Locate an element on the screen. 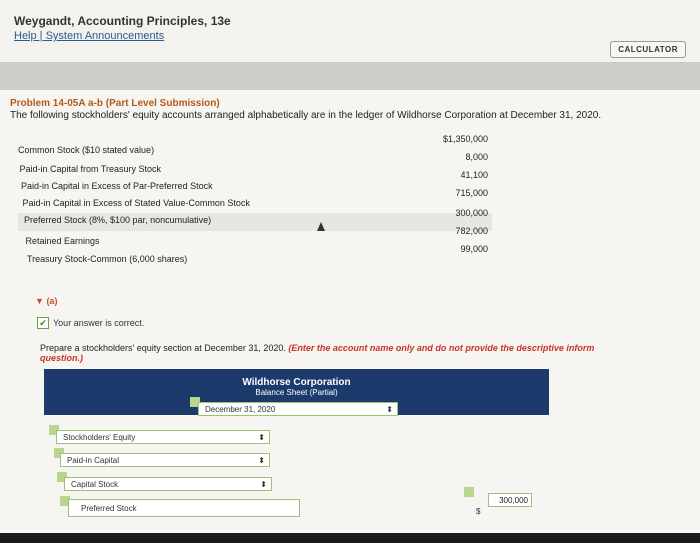  sheet-subtitle: Balance Sheet (Partial) is located at coordinates (296, 392).